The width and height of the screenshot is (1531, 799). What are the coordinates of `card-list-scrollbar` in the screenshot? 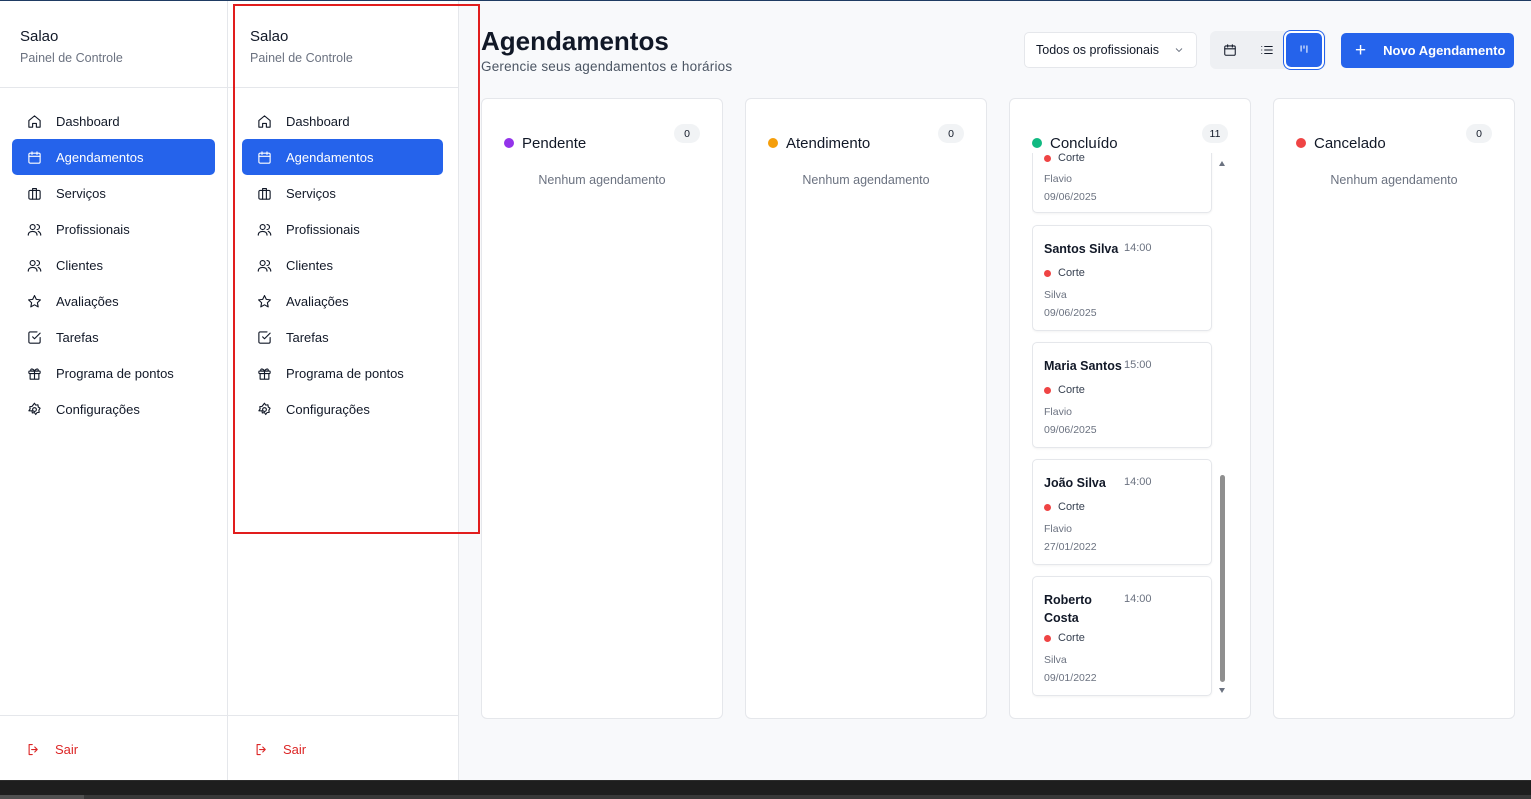 It's located at (1223, 426).